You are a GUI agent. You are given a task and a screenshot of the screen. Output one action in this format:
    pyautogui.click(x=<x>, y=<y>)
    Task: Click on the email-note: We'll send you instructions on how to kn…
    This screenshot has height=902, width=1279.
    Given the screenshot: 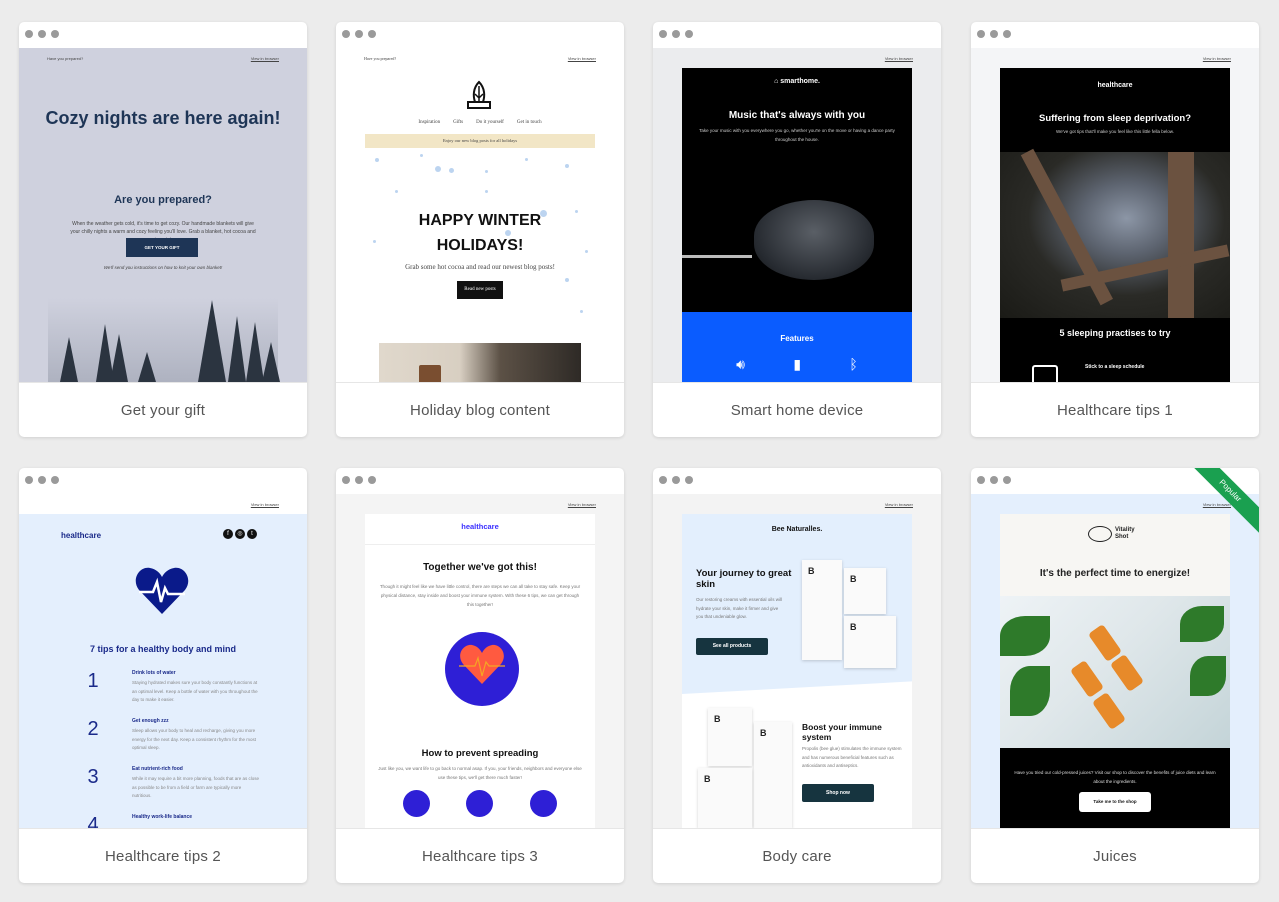 What is the action you would take?
    pyautogui.click(x=163, y=267)
    